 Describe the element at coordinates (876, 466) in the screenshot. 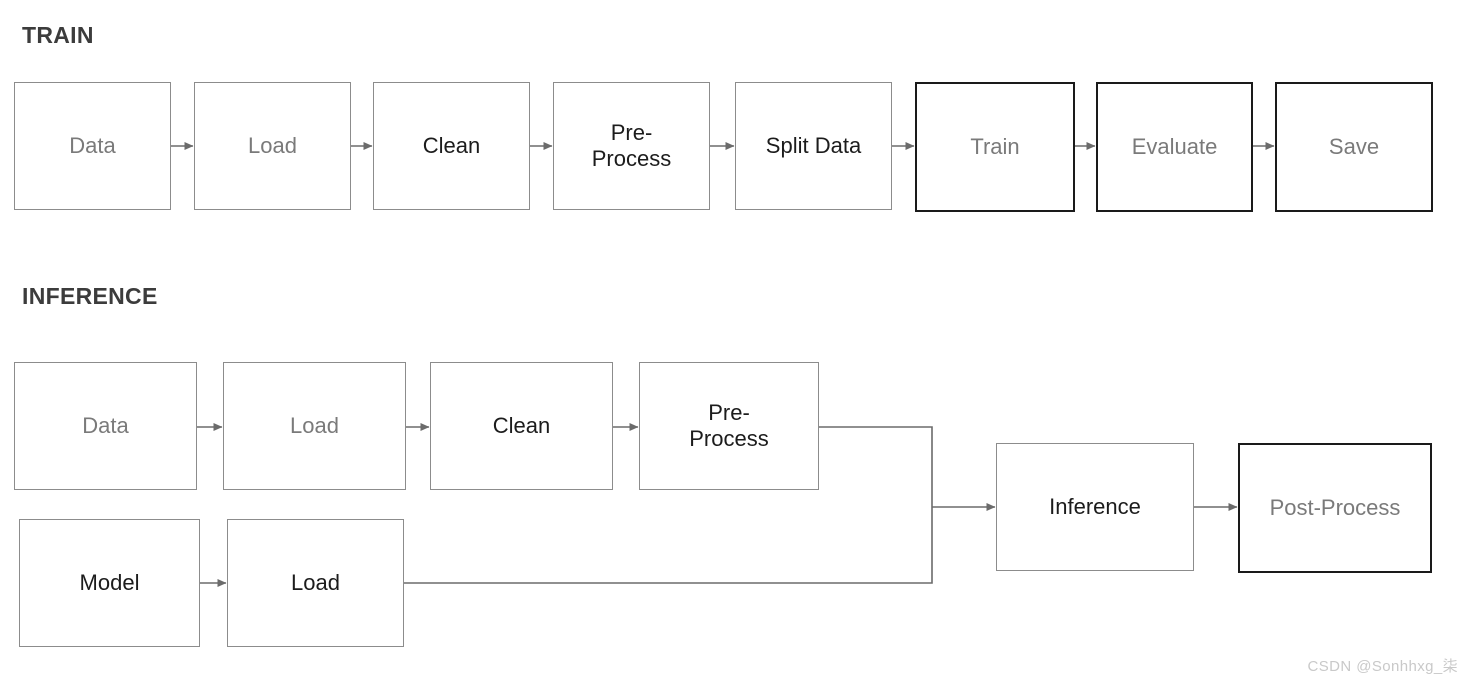

I see `connector-preprocess-to-merge` at that location.